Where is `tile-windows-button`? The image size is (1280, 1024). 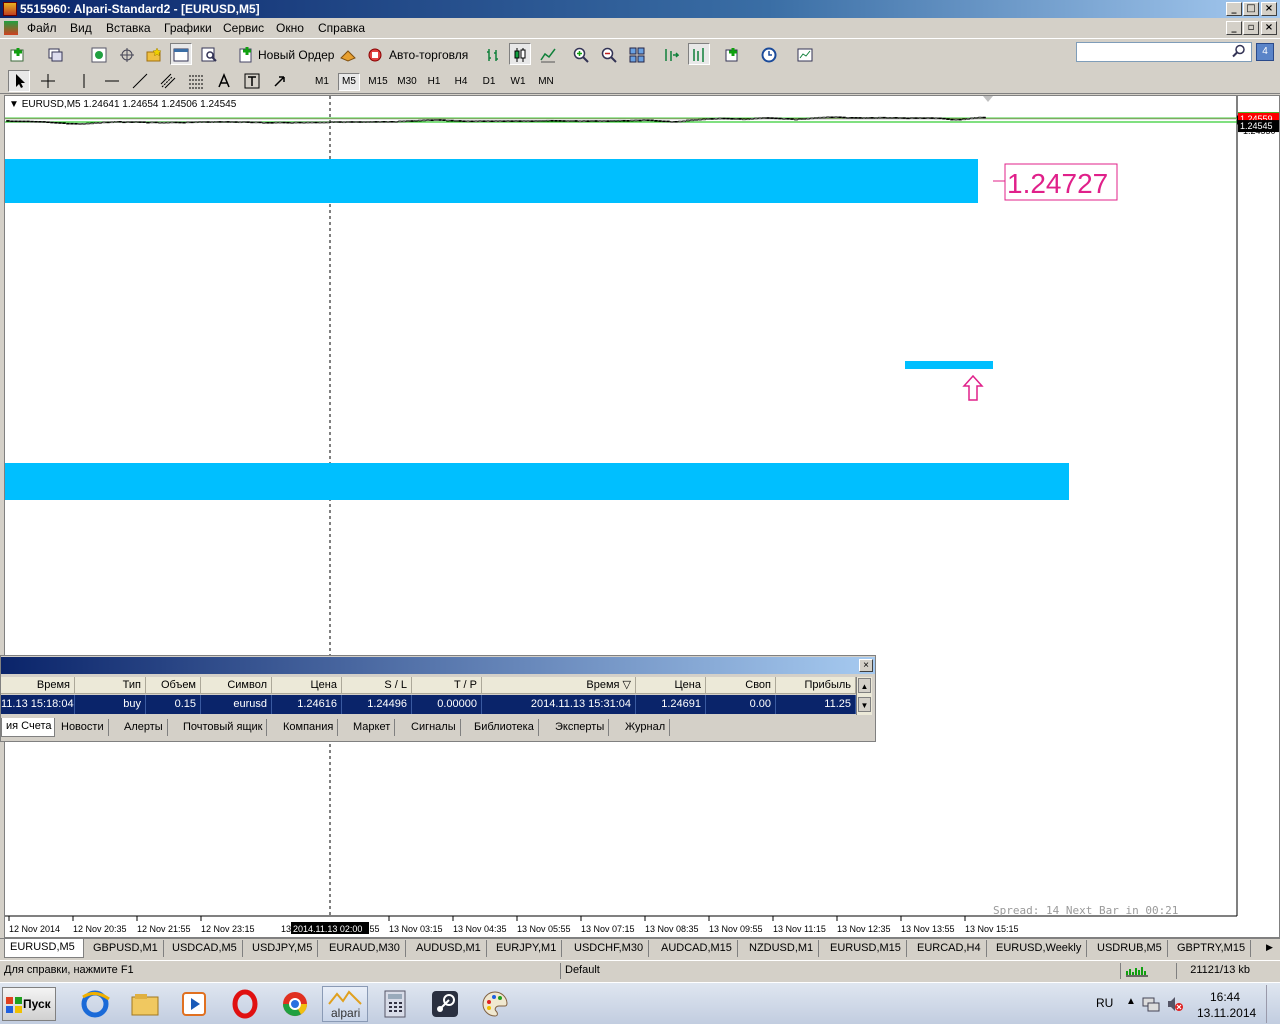 tile-windows-button is located at coordinates (637, 54).